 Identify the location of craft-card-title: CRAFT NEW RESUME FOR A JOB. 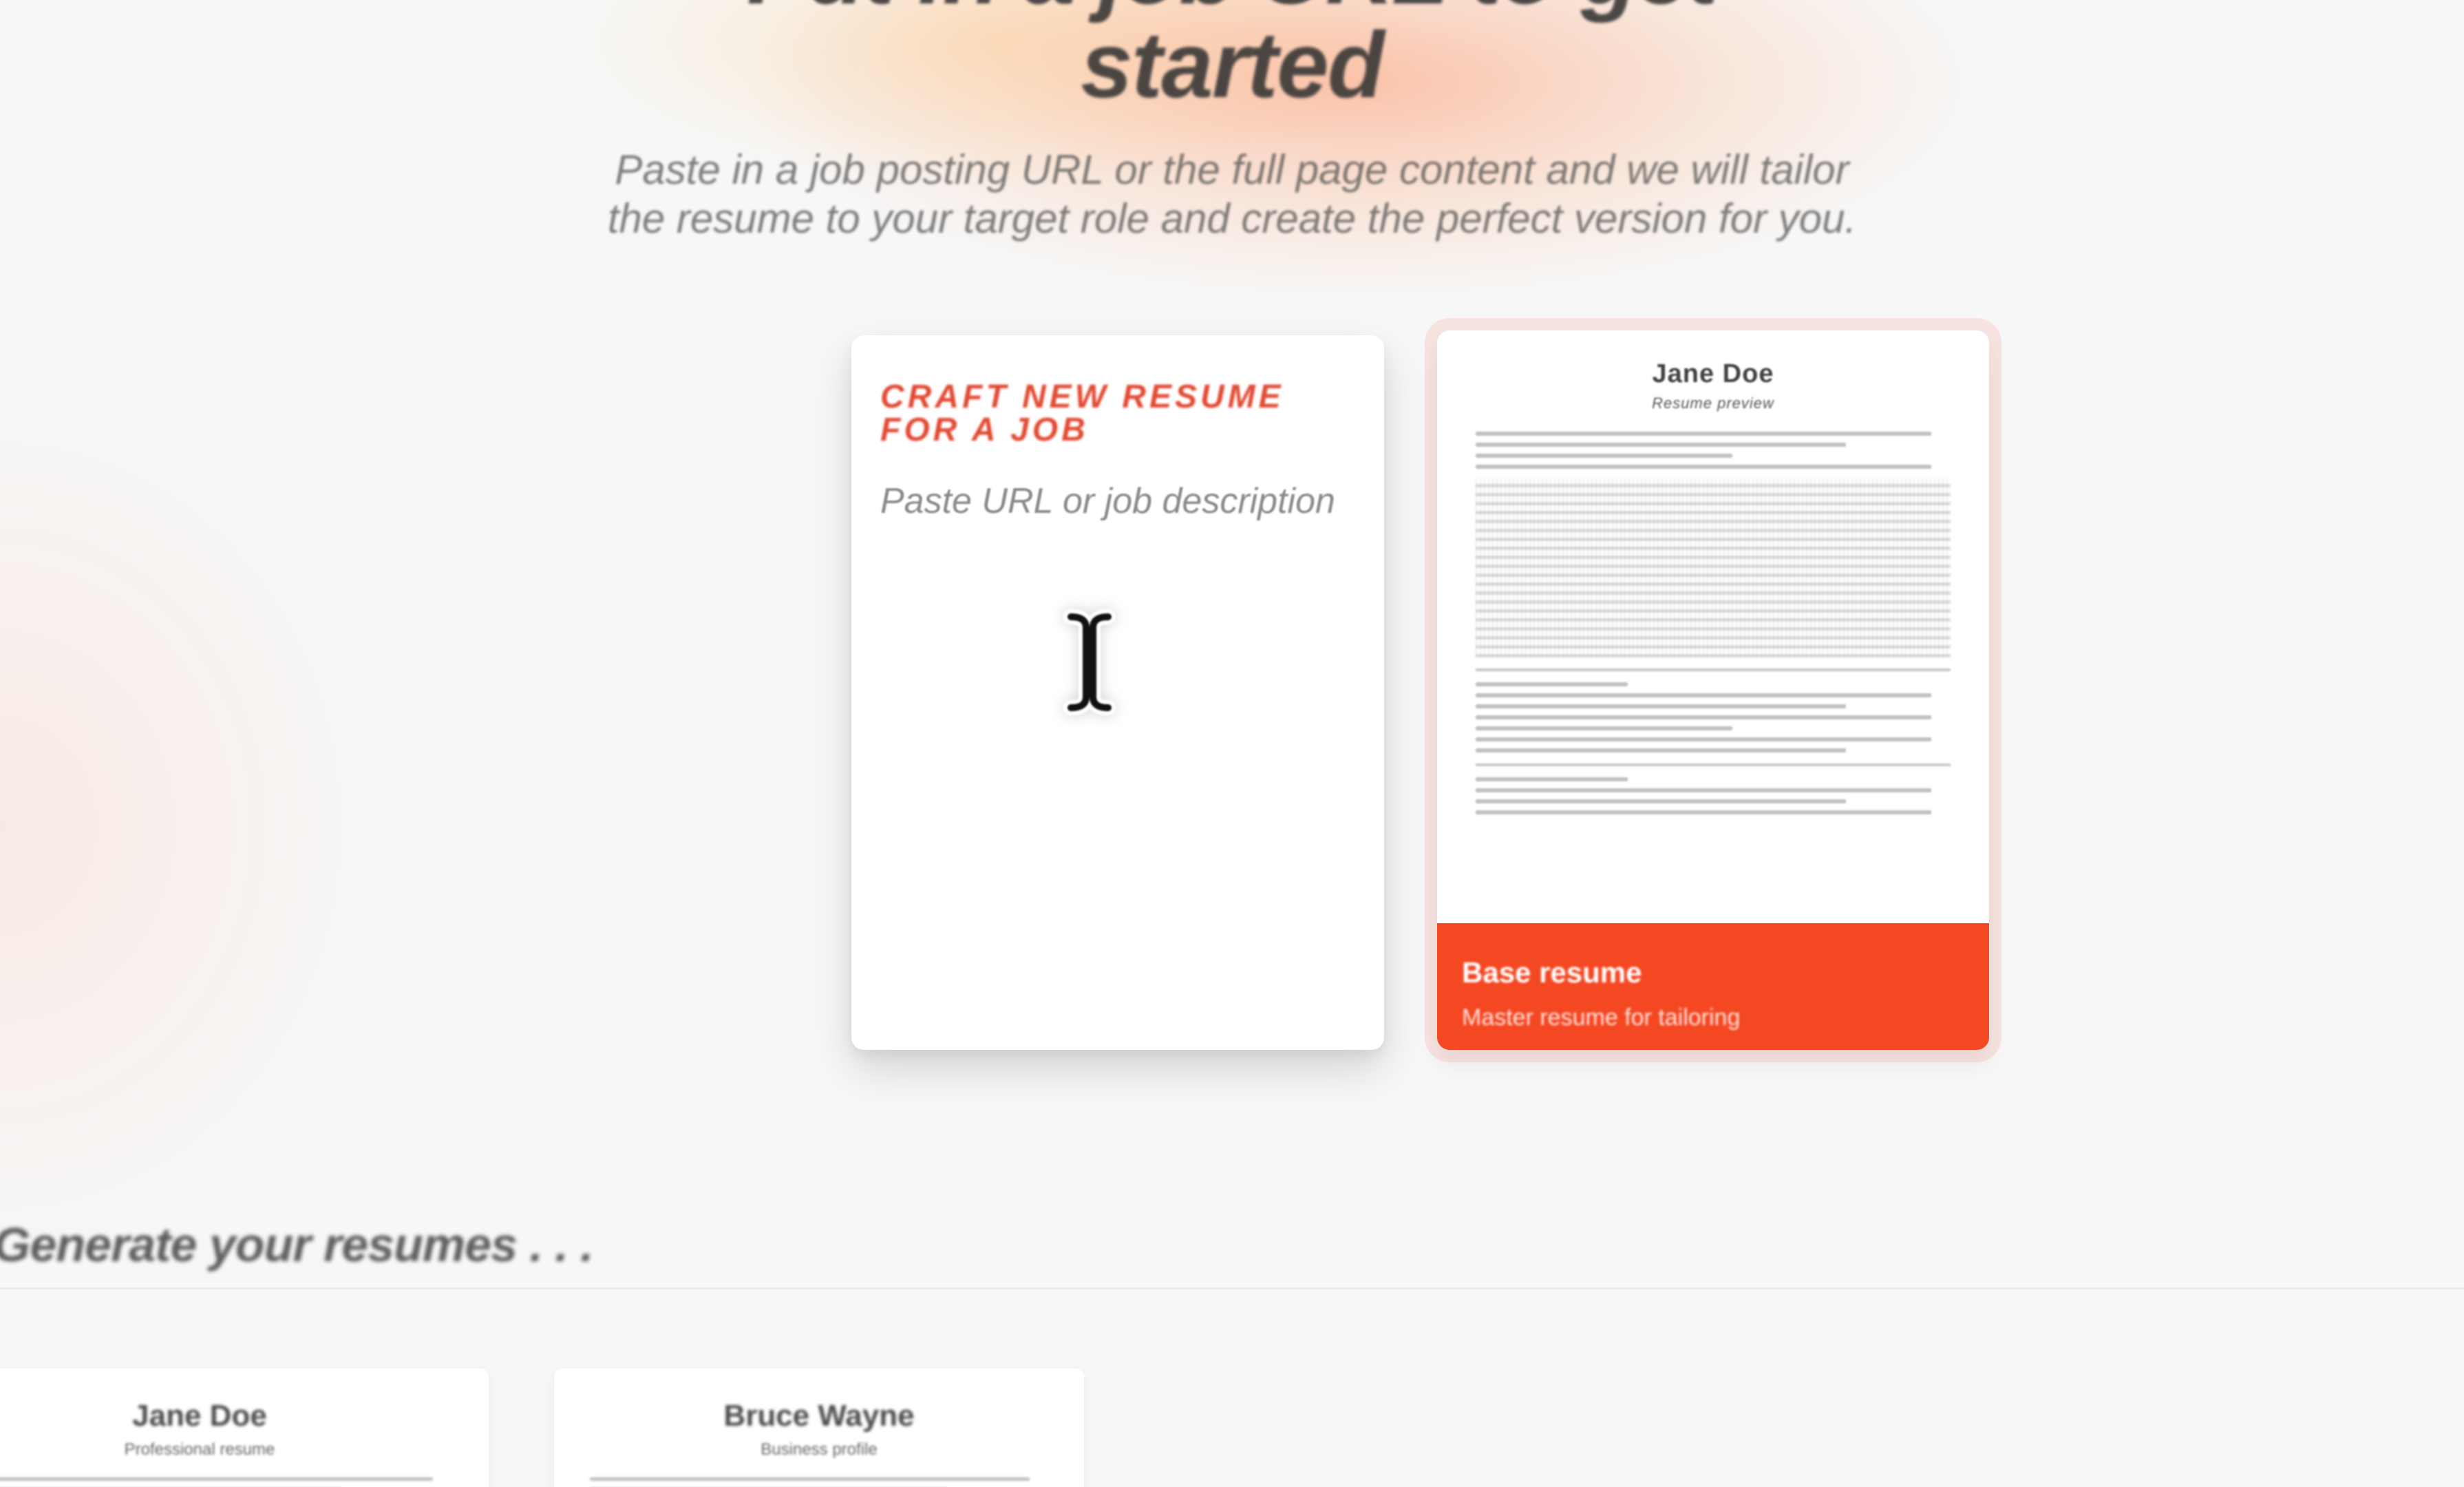
(1082, 413).